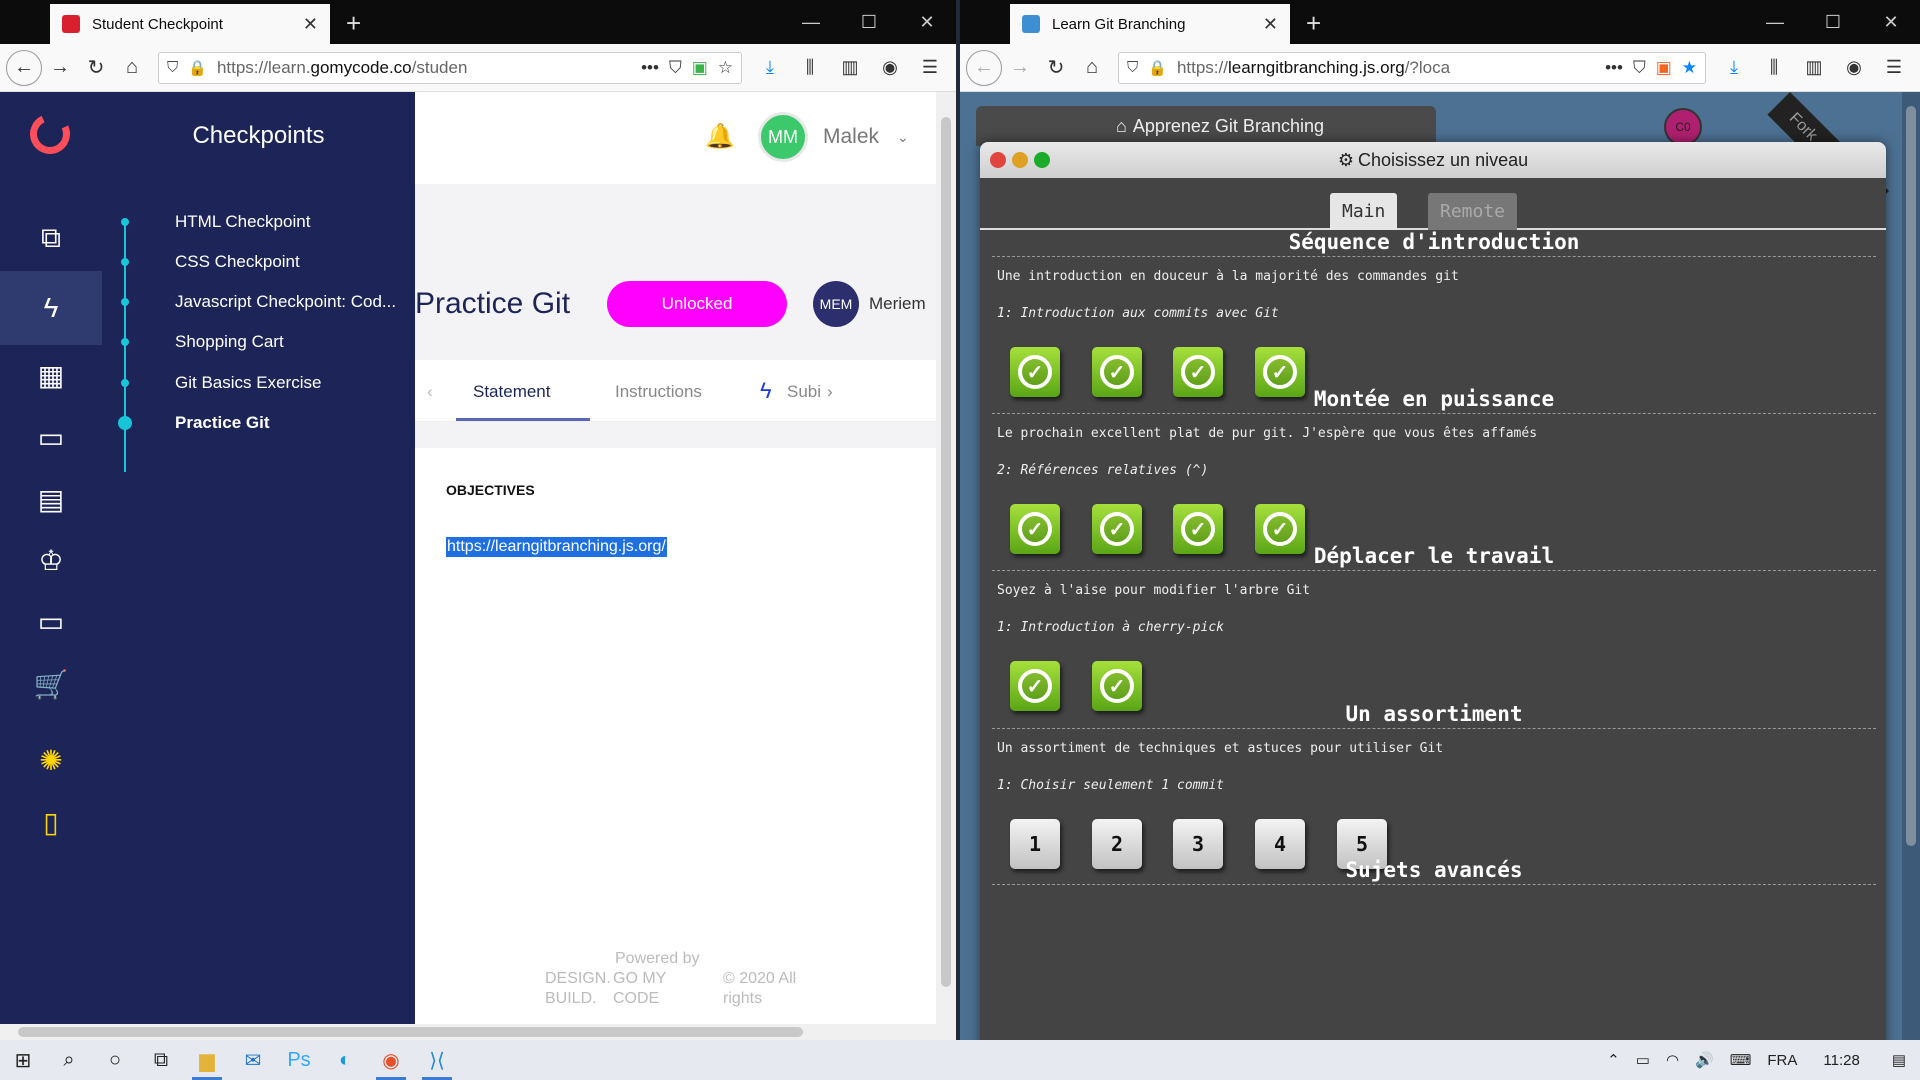  Describe the element at coordinates (391, 1060) in the screenshot. I see `firefox-icon: ◉` at that location.